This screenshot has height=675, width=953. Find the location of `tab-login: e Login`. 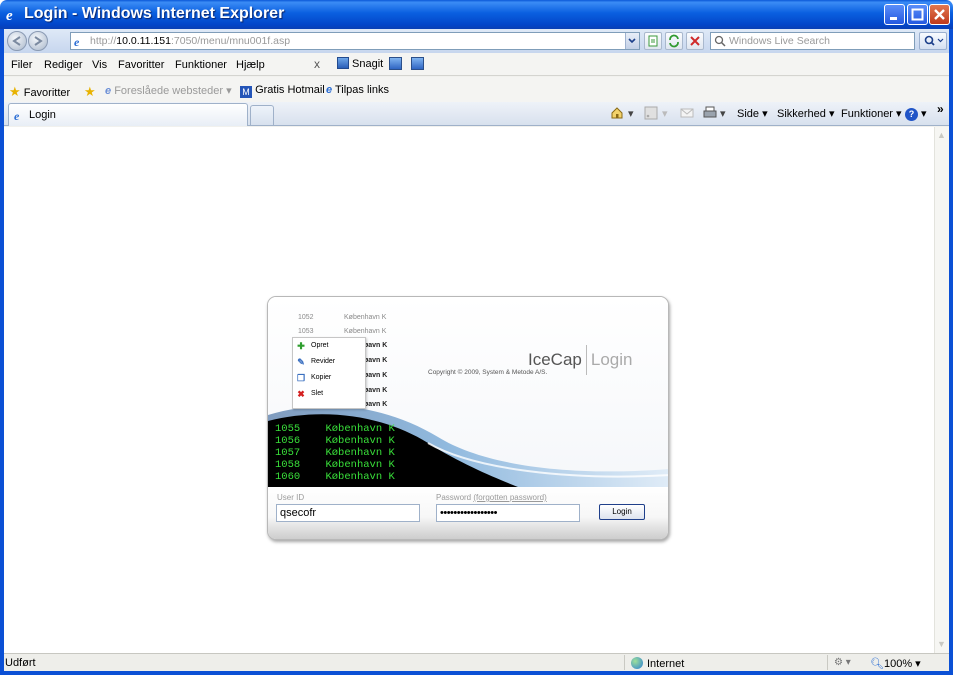

tab-login: e Login is located at coordinates (128, 114).